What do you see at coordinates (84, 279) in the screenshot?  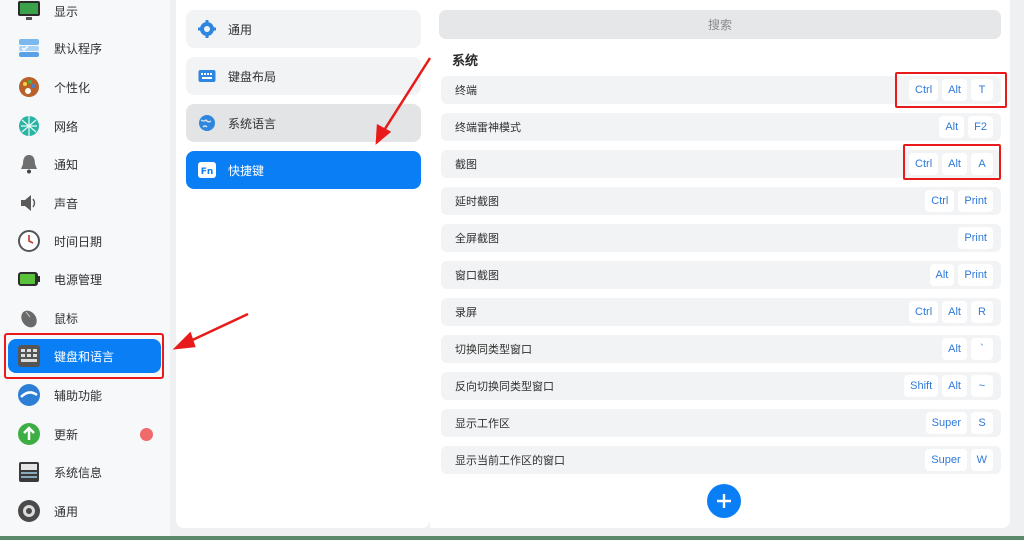 I see `sidebar-item-power: 电源管理` at bounding box center [84, 279].